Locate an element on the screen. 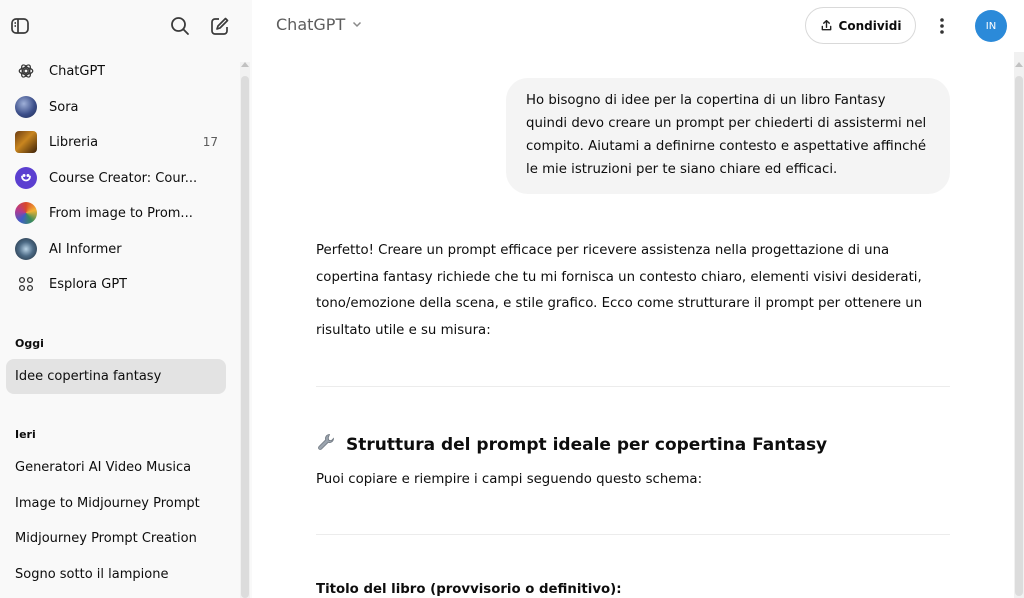  model-selector: ChatGPT is located at coordinates (319, 24).